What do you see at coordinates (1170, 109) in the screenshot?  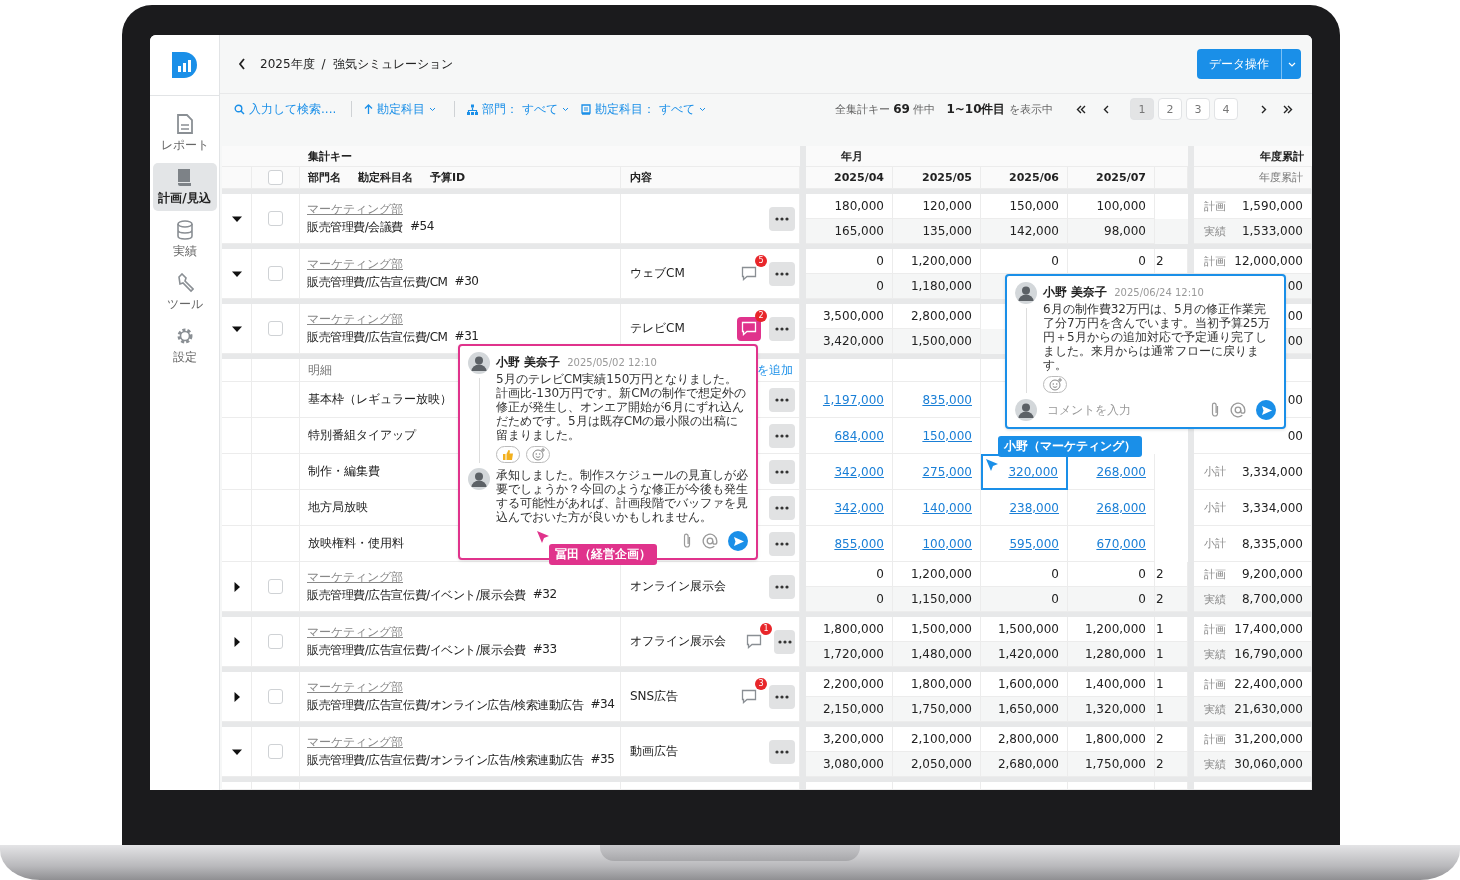 I see `page-button: 2` at bounding box center [1170, 109].